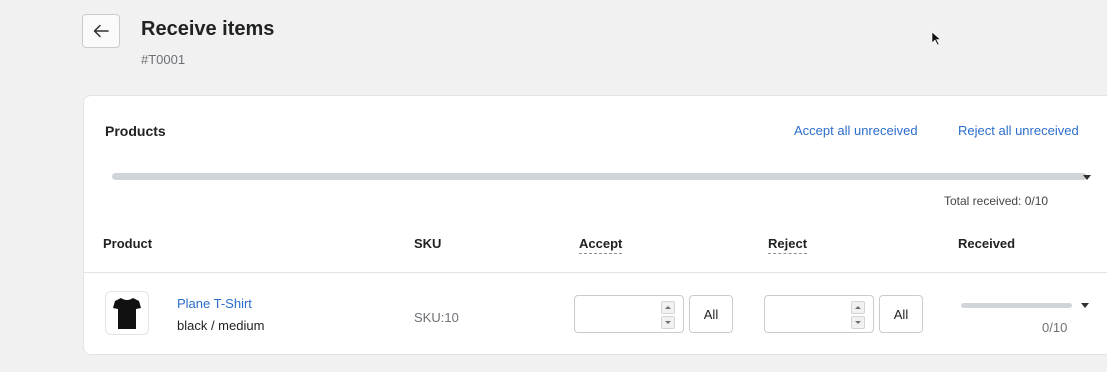 Image resolution: width=1107 pixels, height=372 pixels. Describe the element at coordinates (221, 325) in the screenshot. I see `product-variant: black / medium` at that location.